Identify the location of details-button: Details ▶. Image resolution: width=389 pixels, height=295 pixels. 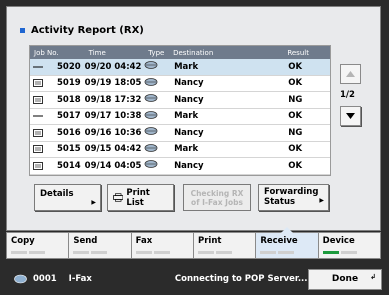
(67, 197).